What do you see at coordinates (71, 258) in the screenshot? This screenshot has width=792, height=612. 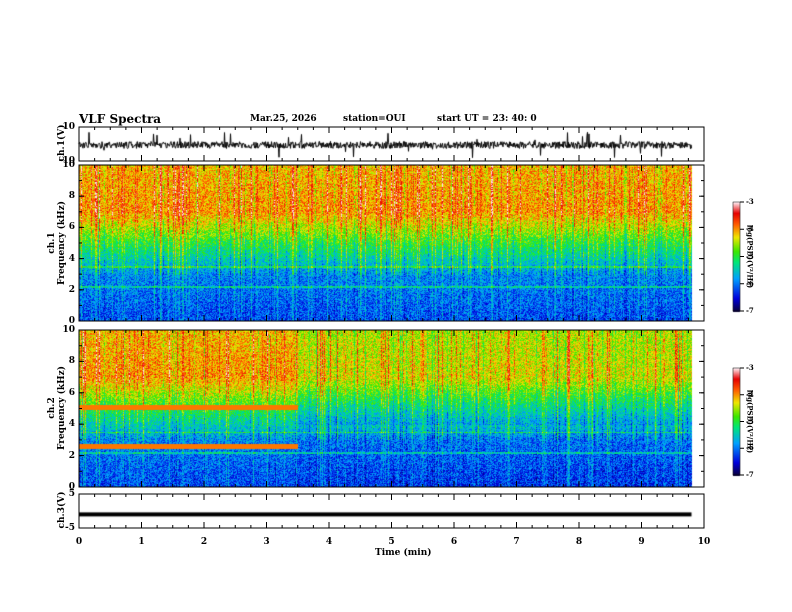 I see `ch1-spectrogram-ytick-label: 4` at bounding box center [71, 258].